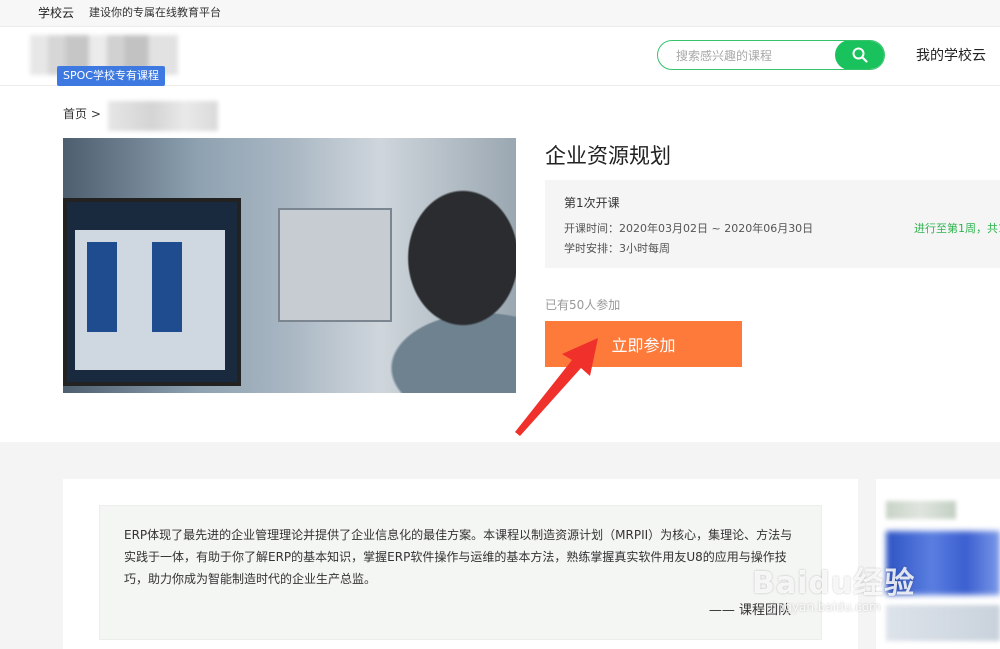 The width and height of the screenshot is (1000, 649). I want to click on top-strip: 学校云 建设你的专属在线教育平台, so click(500, 13).